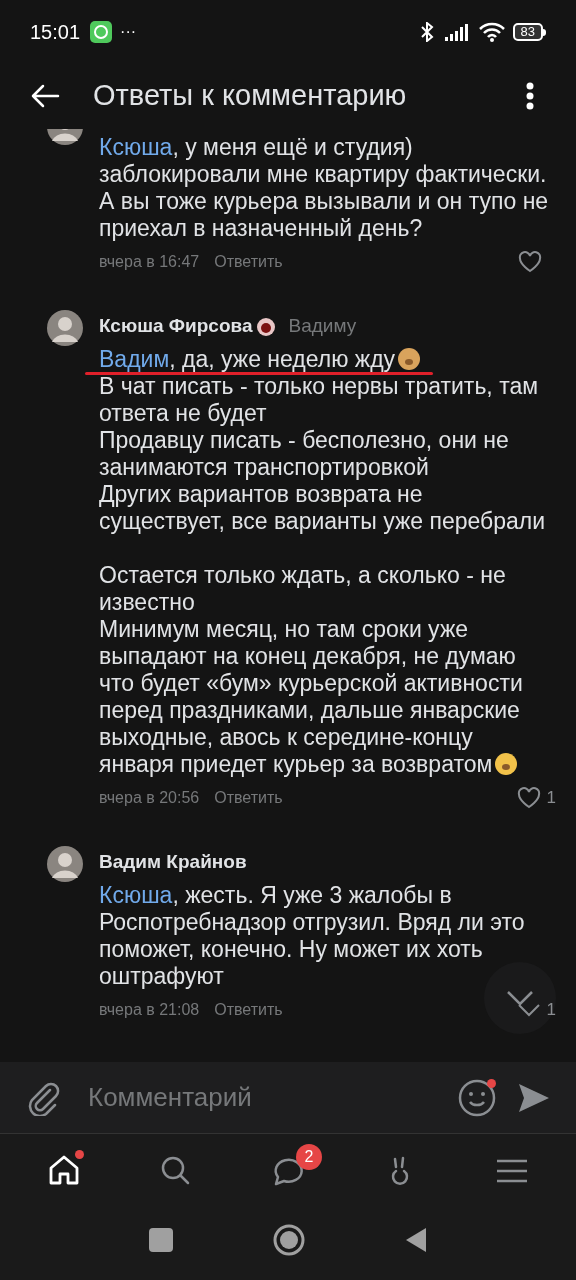 This screenshot has width=576, height=1280. Describe the element at coordinates (309, 1157) in the screenshot. I see `unread-badge: 2` at that location.